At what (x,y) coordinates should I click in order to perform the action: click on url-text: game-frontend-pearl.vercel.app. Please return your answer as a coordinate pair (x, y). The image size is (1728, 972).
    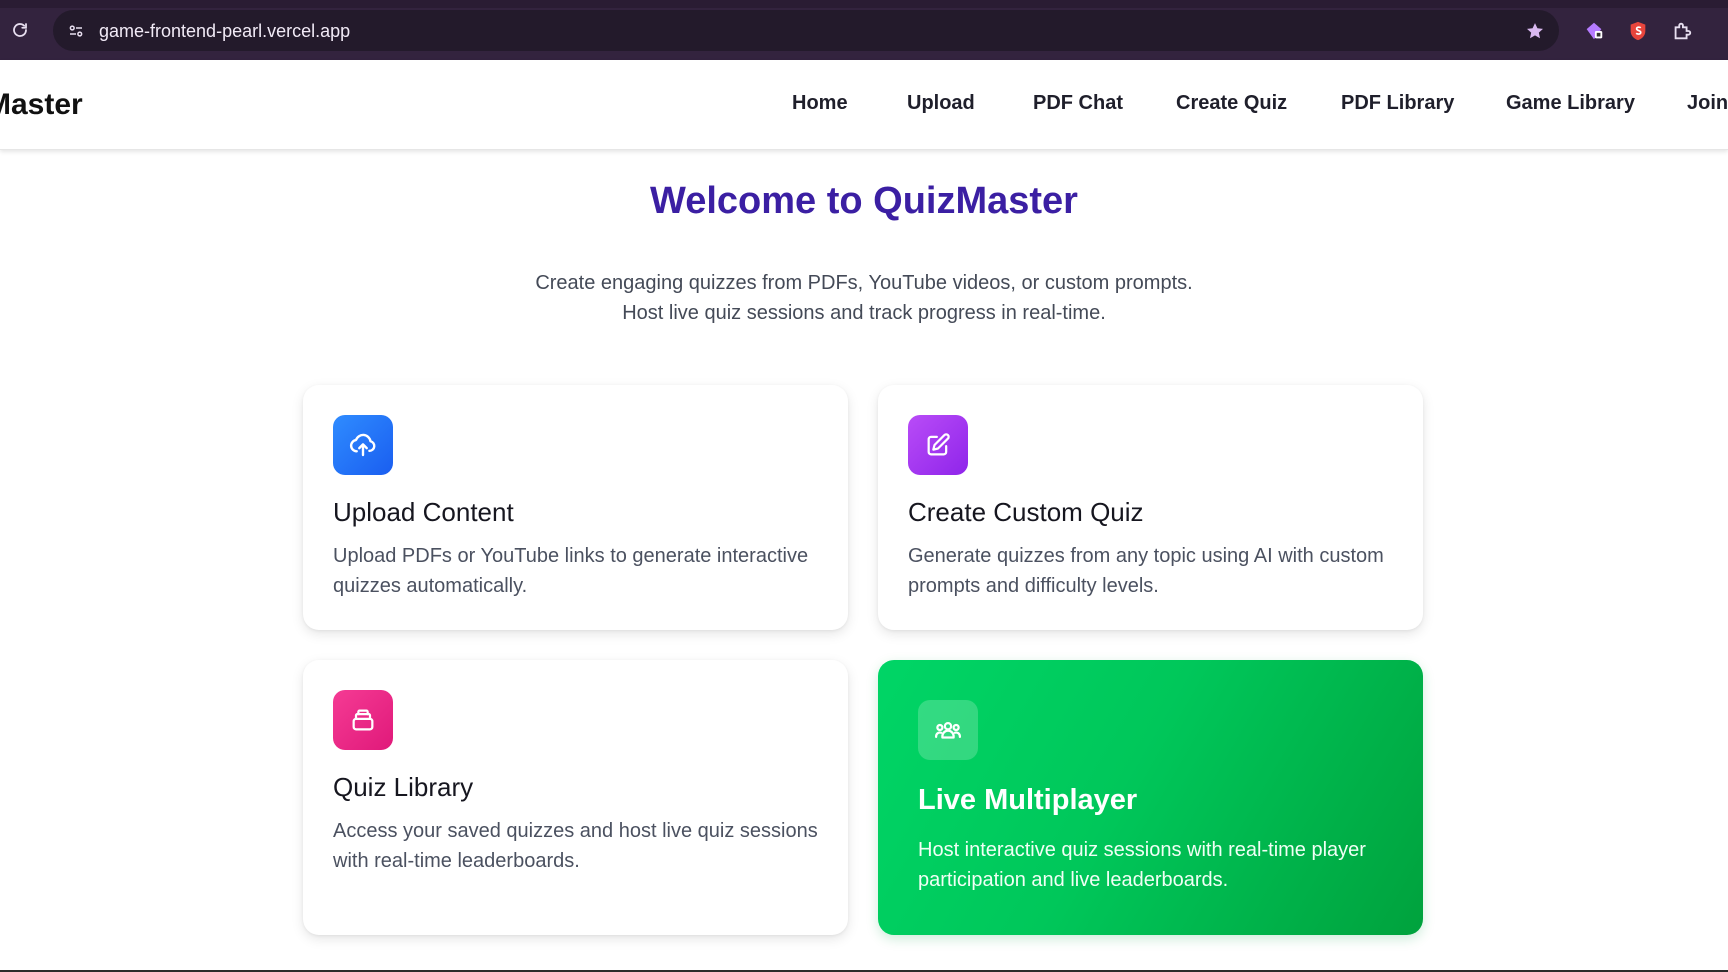
    Looking at the image, I should click on (224, 31).